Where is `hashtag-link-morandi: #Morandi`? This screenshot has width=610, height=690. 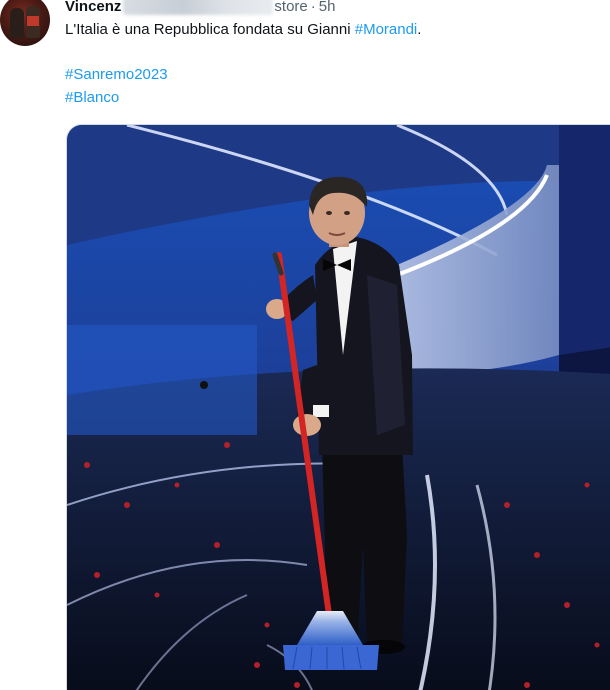
hashtag-link-morandi: #Morandi is located at coordinates (386, 29).